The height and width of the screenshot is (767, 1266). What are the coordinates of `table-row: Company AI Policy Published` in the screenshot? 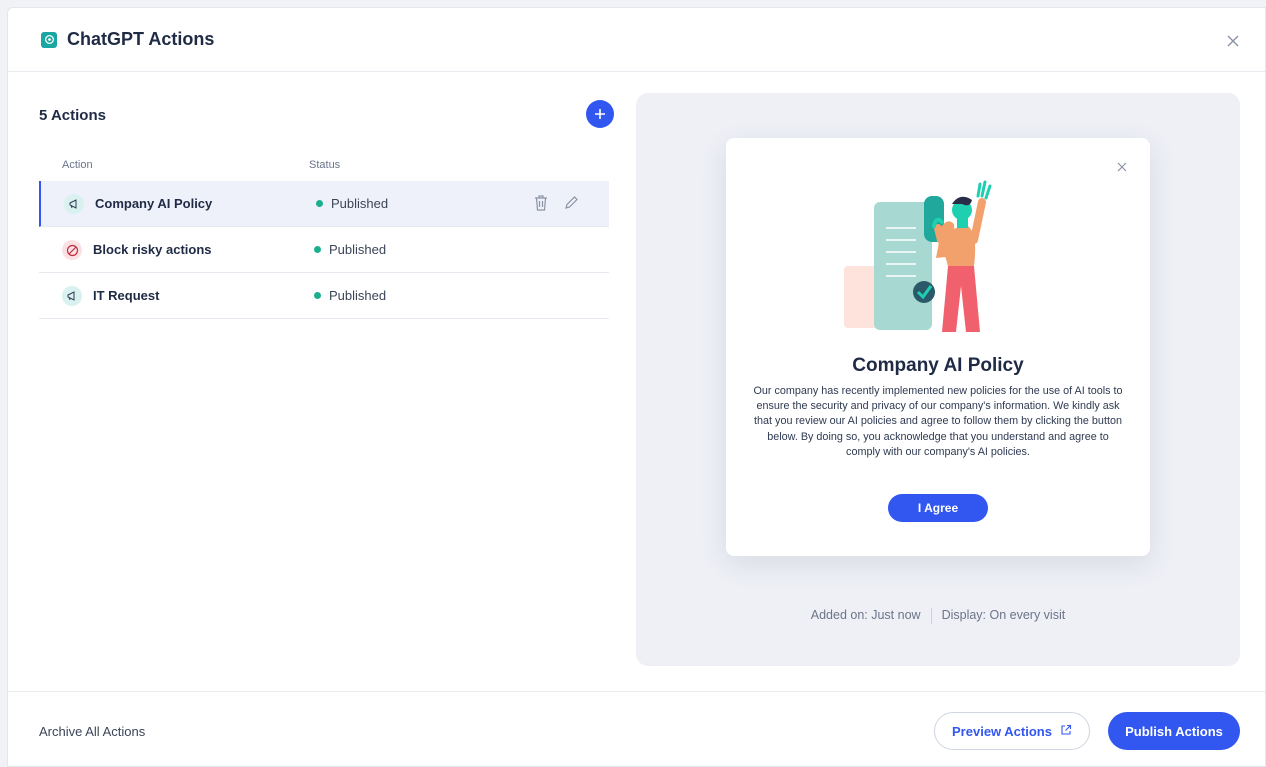 It's located at (324, 204).